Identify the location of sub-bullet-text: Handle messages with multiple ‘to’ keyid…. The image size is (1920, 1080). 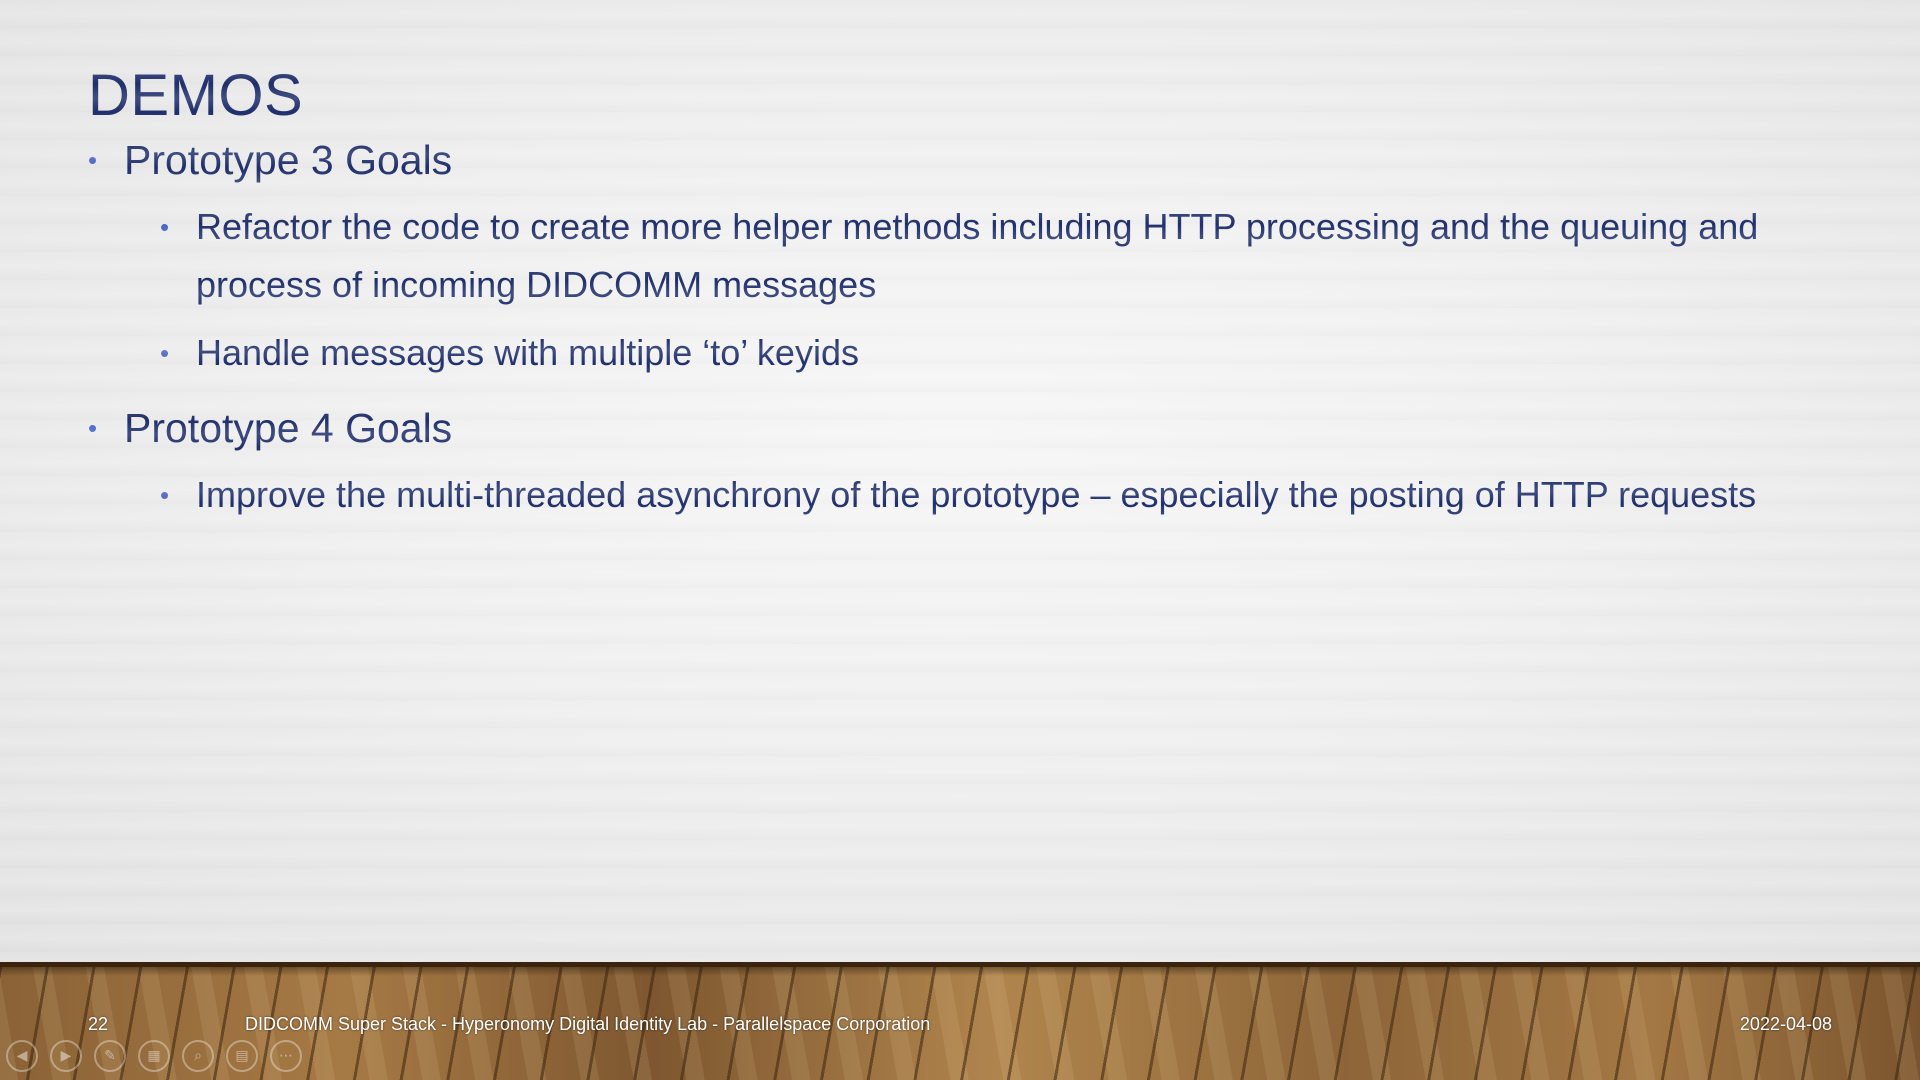
(527, 352).